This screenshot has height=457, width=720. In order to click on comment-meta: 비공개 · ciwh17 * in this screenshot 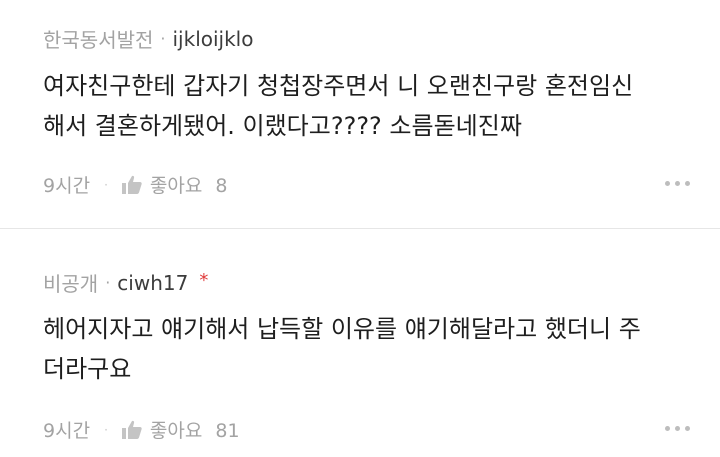, I will do `click(125, 282)`.